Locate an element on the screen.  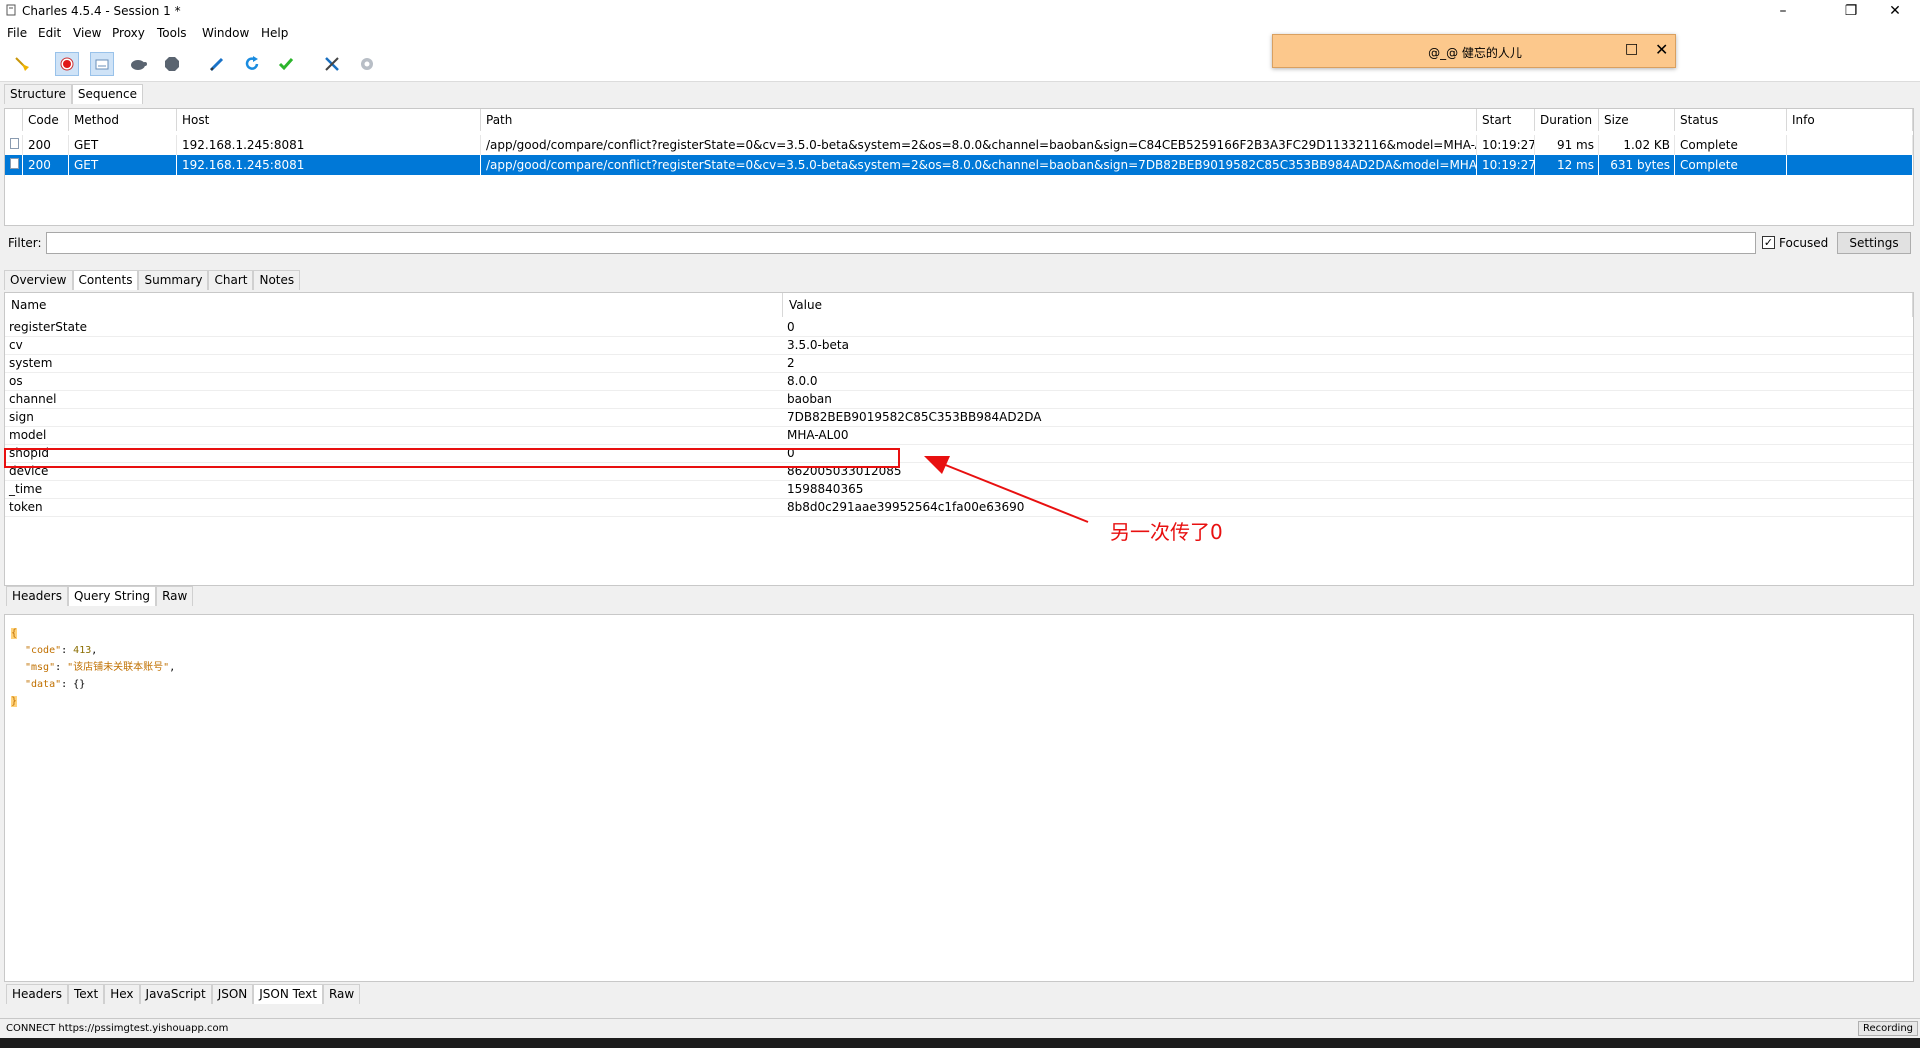
param-value: 2 is located at coordinates (791, 363).